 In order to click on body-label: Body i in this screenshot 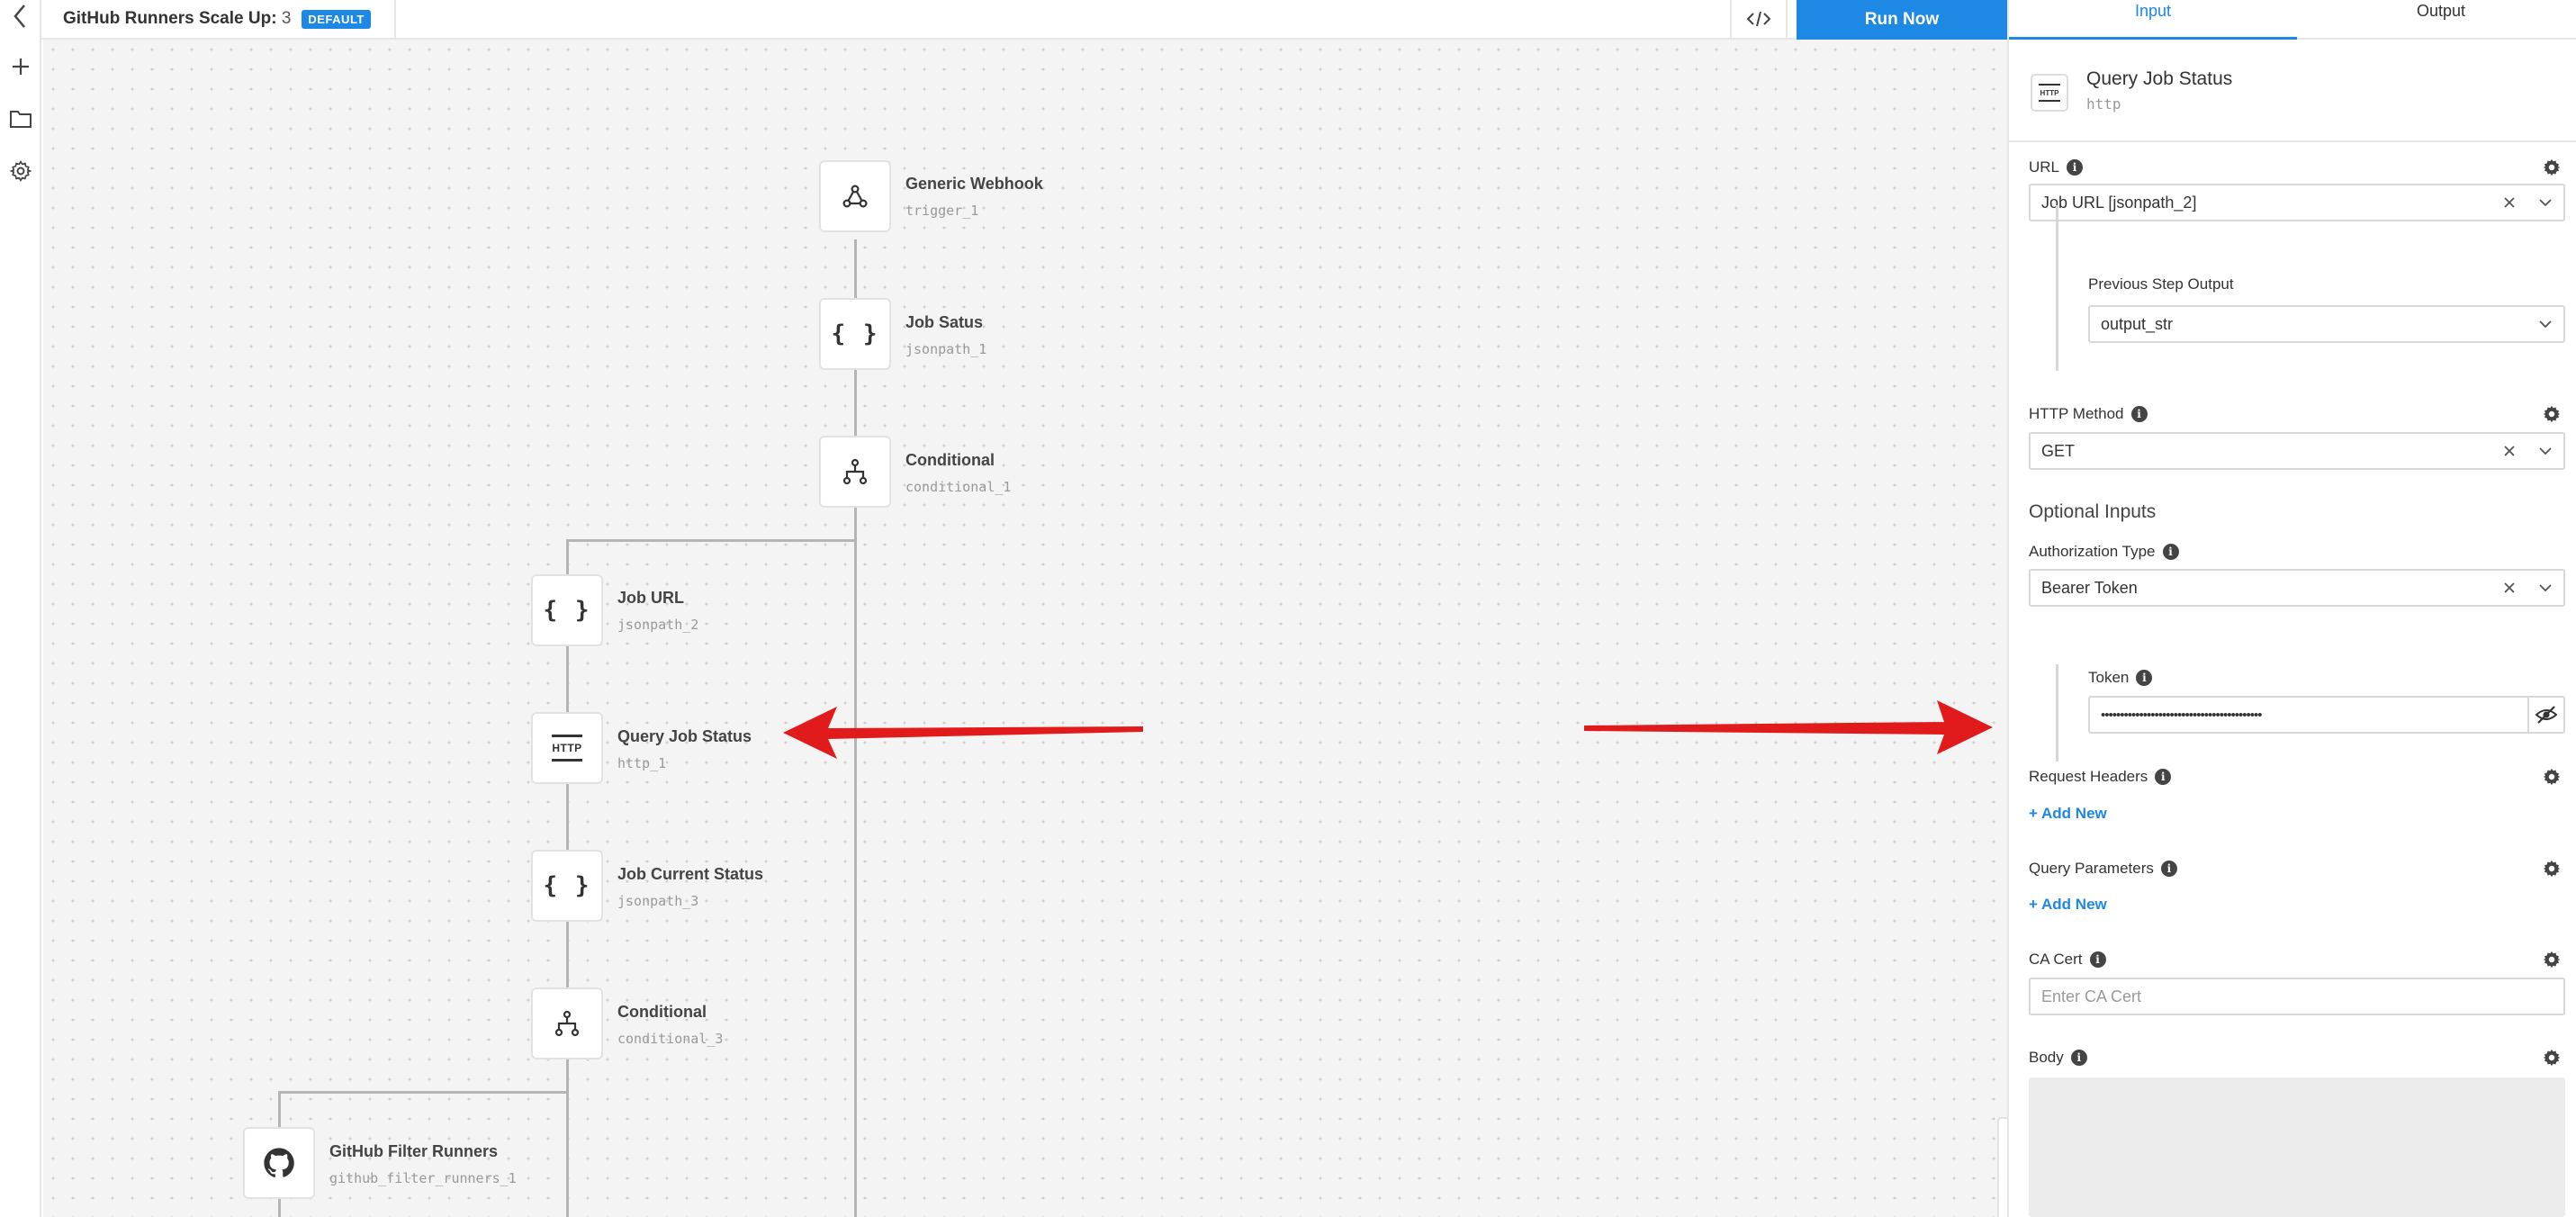, I will do `click(2058, 1058)`.